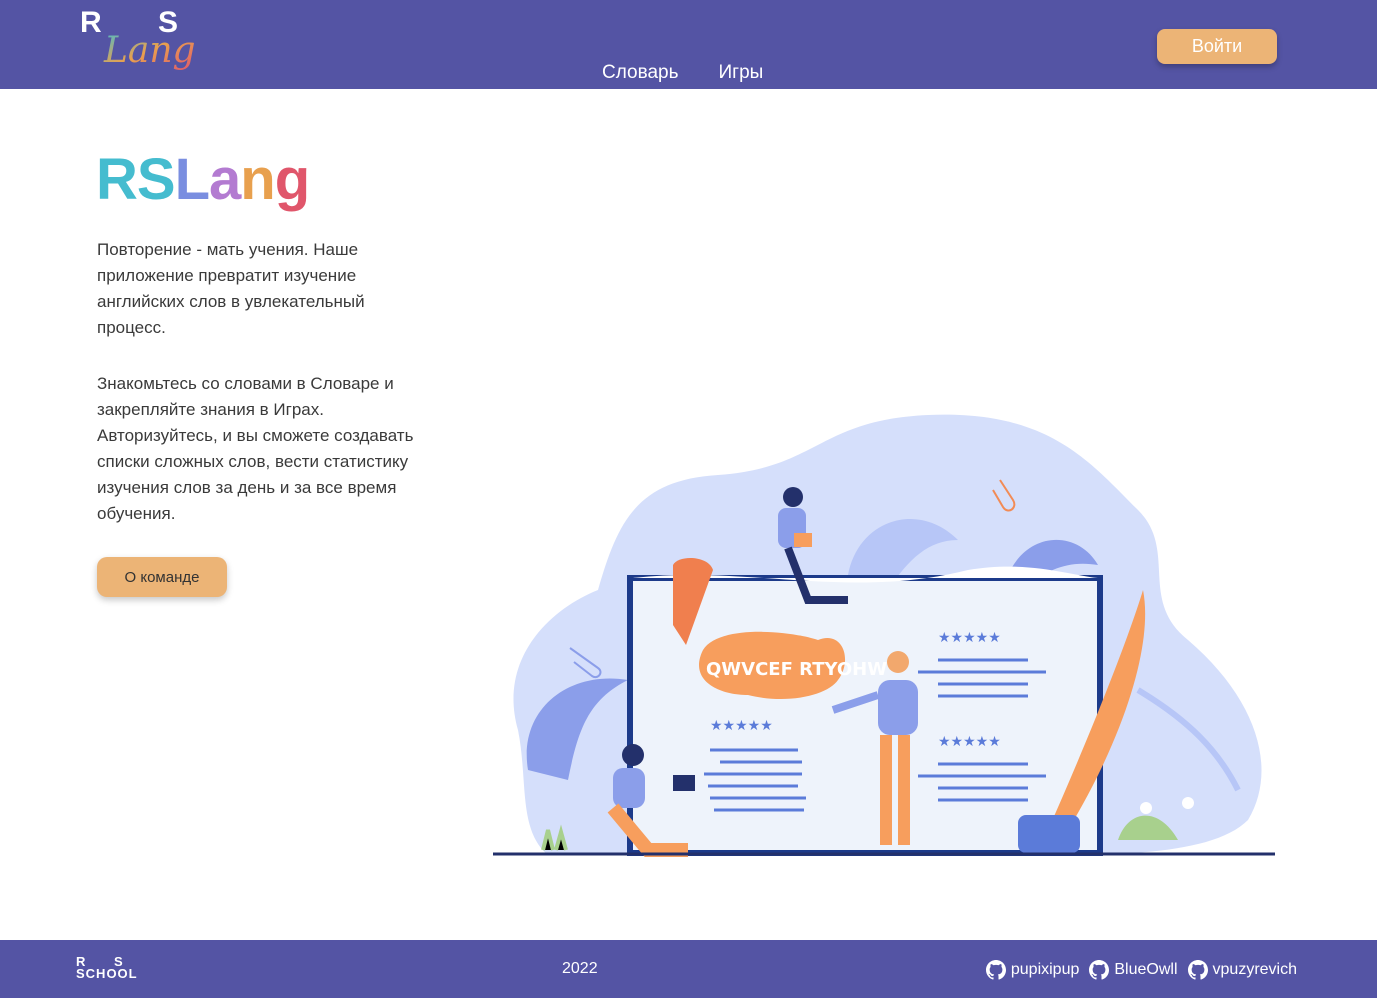  I want to click on author-link-pupixipup: pupixipup, so click(1032, 970).